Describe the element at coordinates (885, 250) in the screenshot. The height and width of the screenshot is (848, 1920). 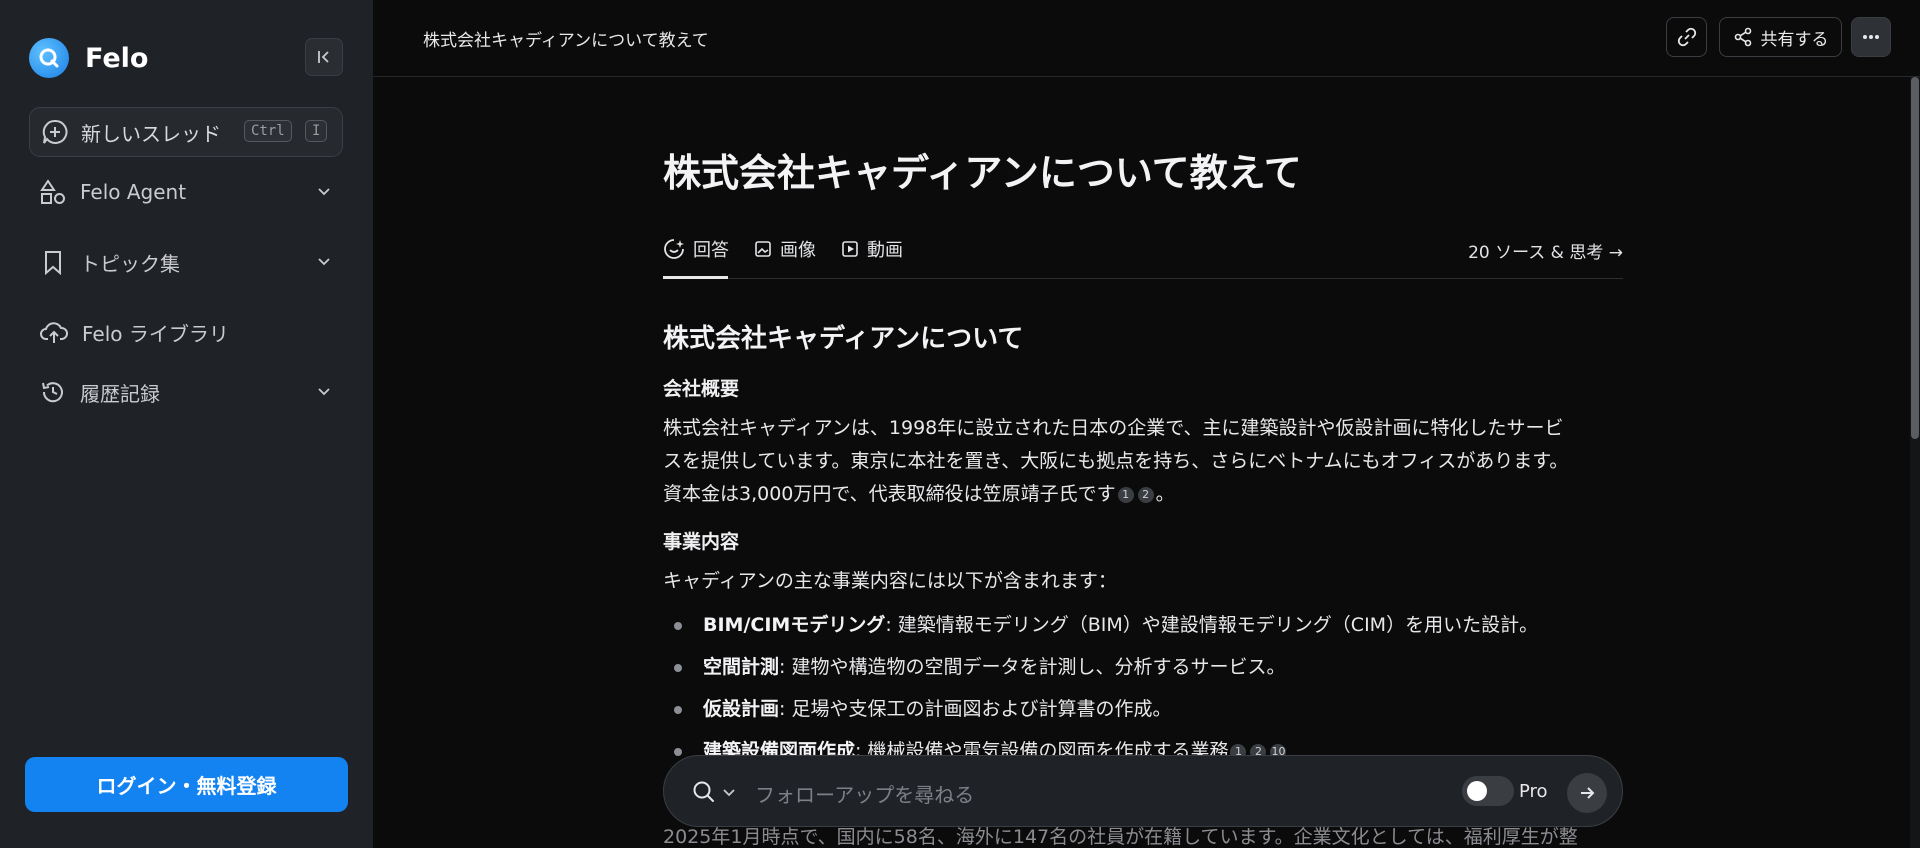
I see `tab-label: 動画` at that location.